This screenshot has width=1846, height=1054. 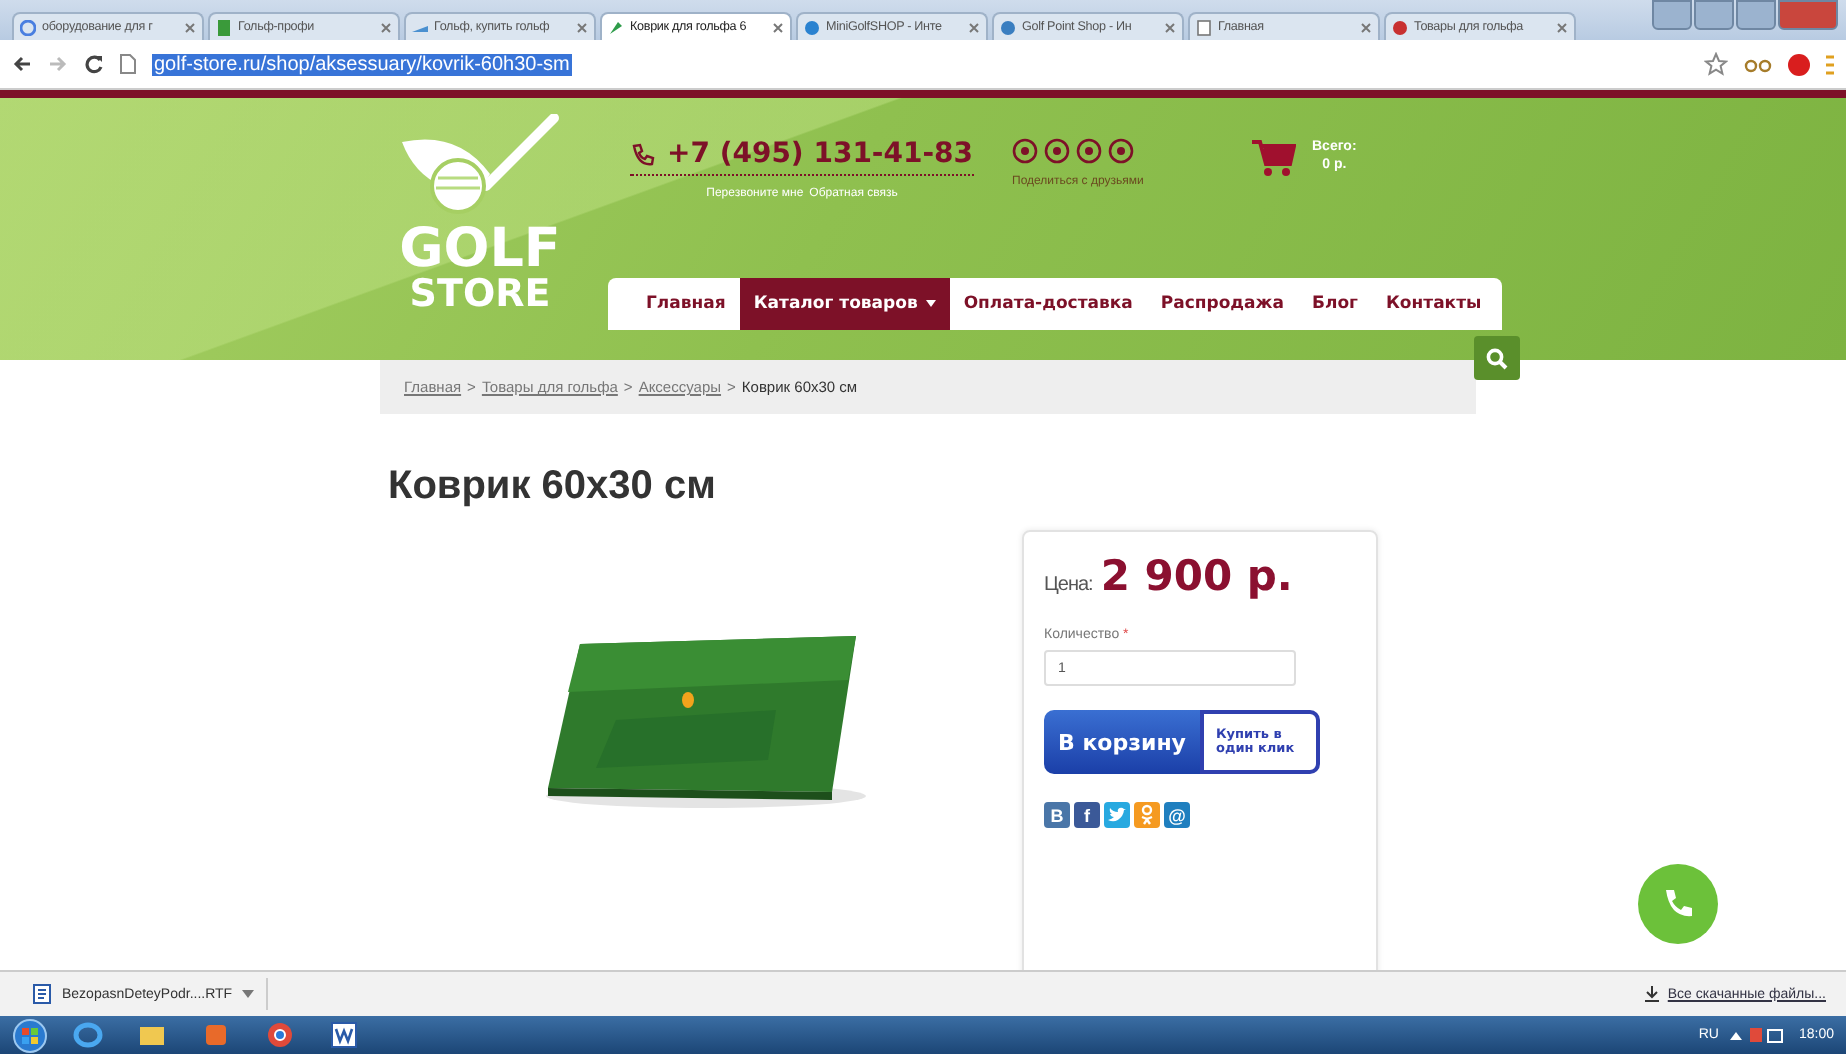 I want to click on search-button, so click(x=1497, y=358).